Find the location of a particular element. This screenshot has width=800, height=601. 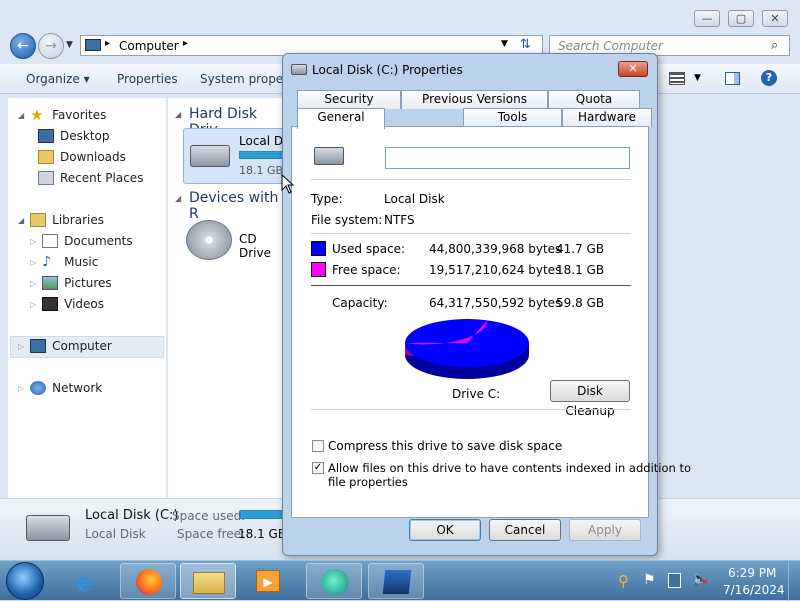

firefox-icon is located at coordinates (149, 582).